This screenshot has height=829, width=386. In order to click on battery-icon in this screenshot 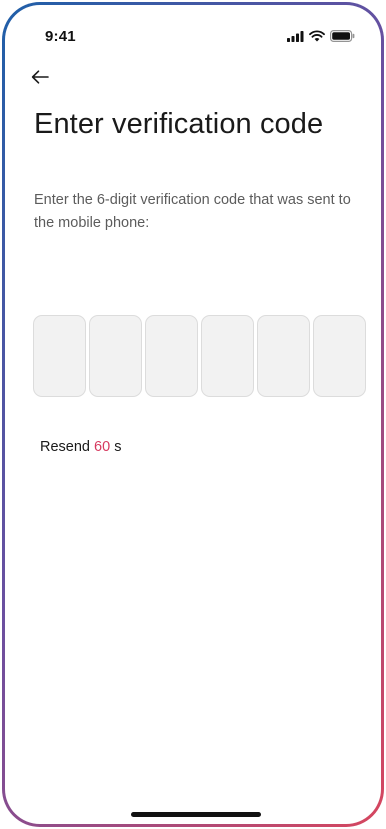, I will do `click(342, 38)`.